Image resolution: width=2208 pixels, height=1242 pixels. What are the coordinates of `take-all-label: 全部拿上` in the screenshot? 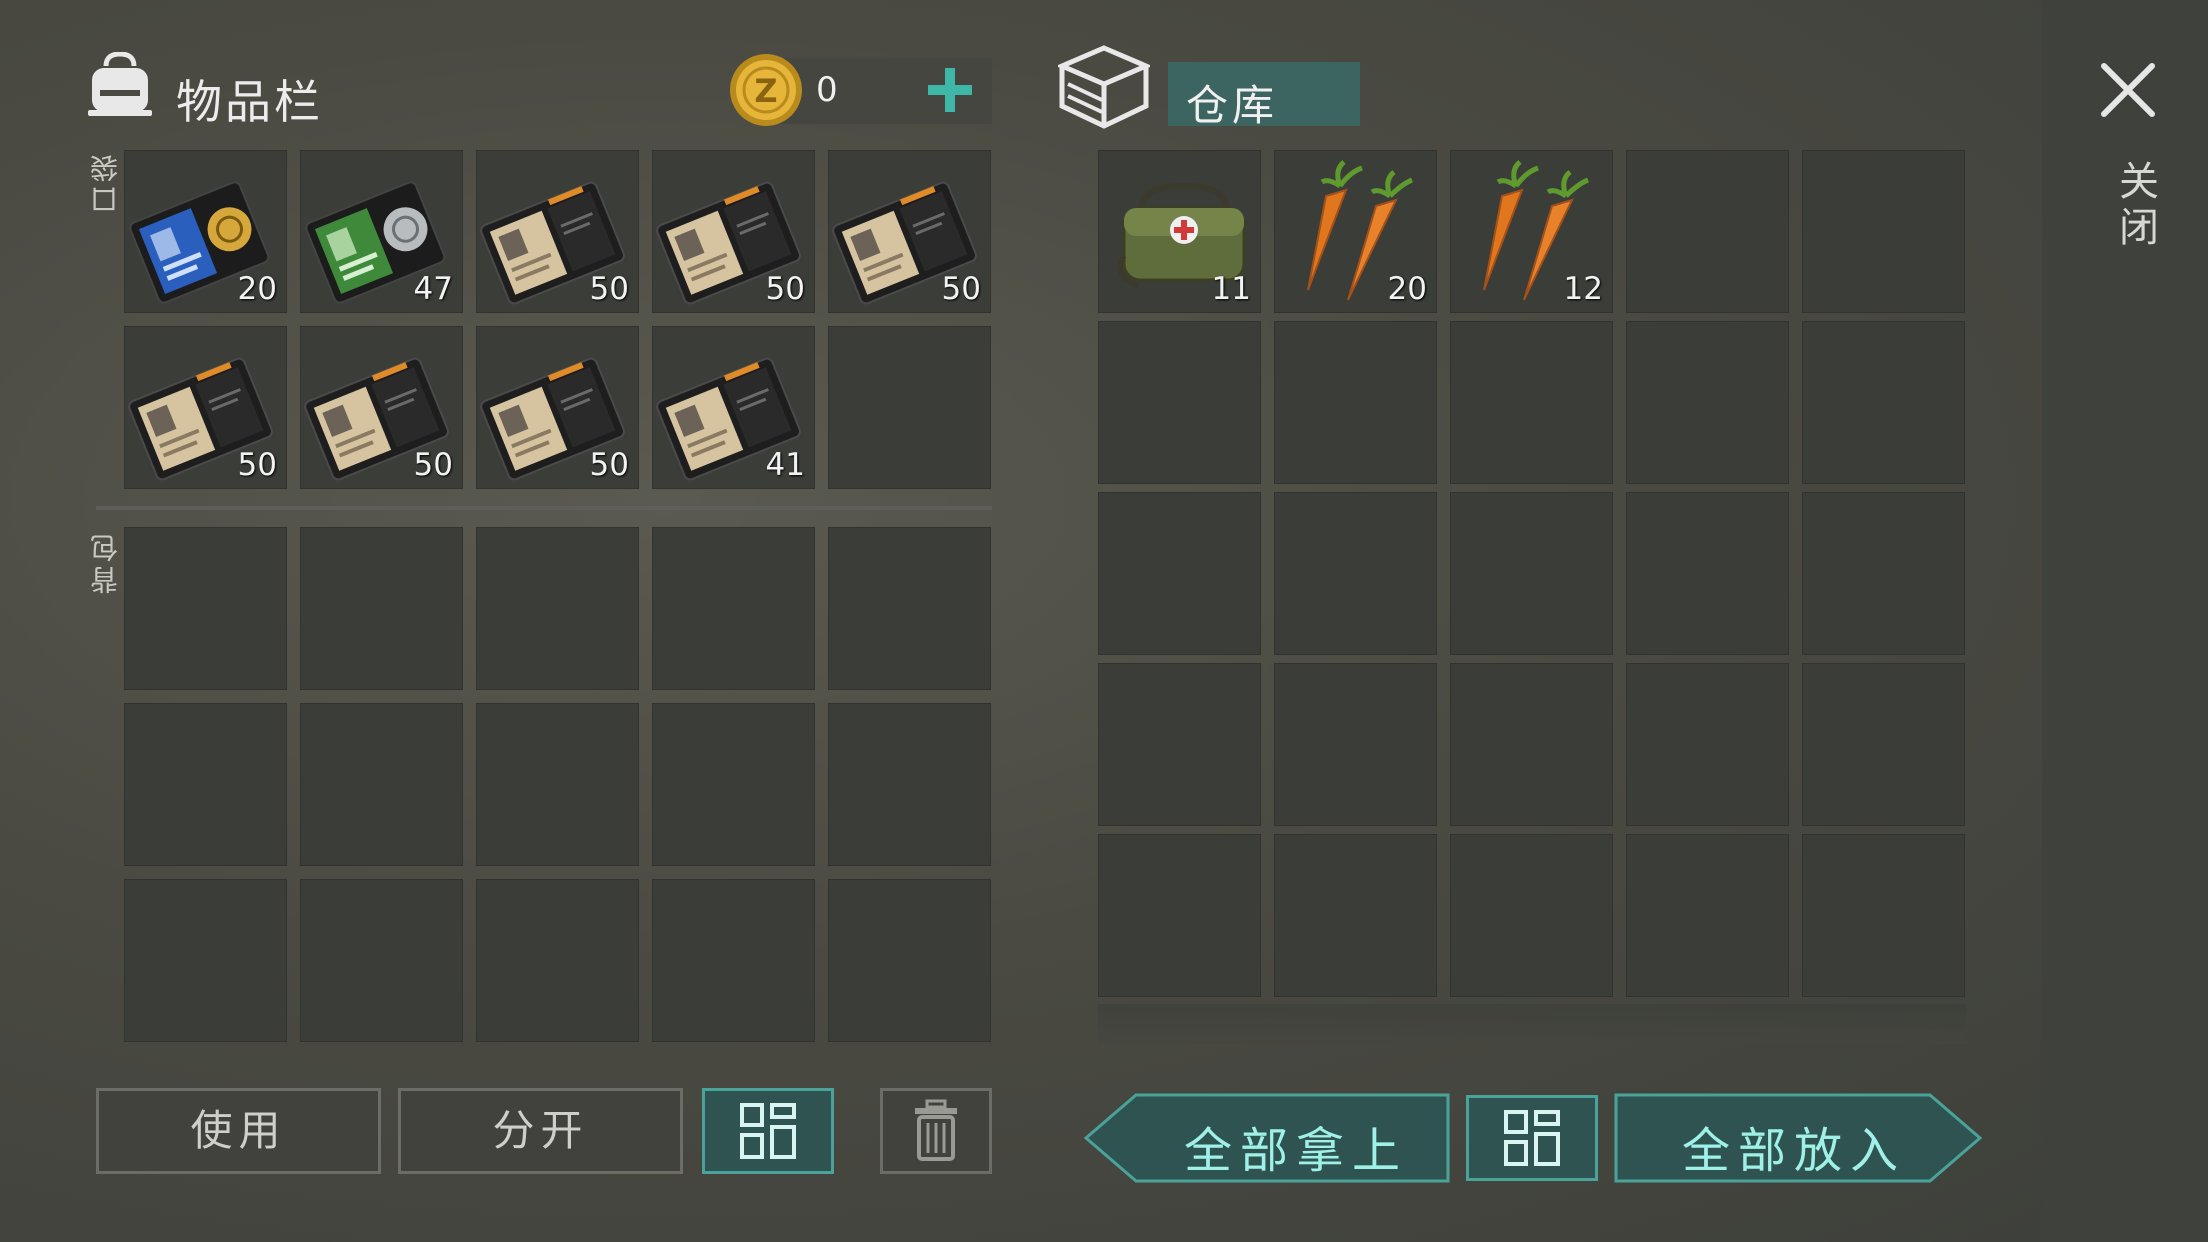 It's located at (1296, 1151).